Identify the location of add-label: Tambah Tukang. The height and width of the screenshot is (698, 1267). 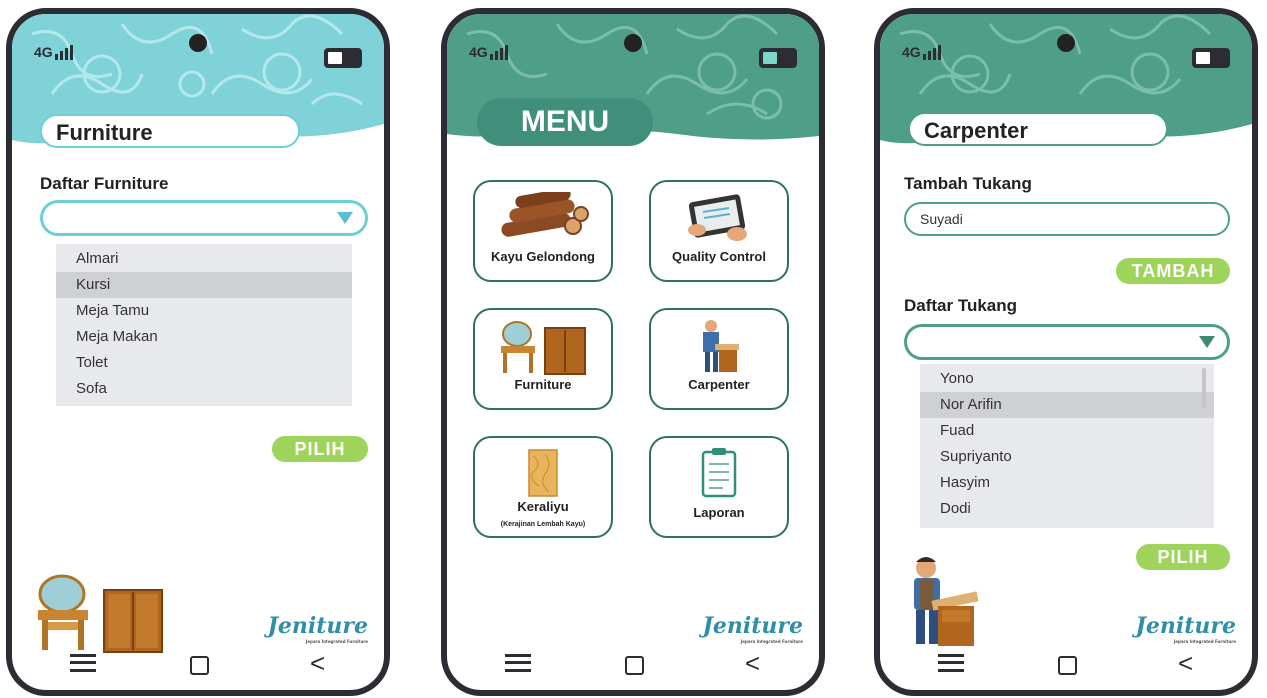
(968, 183).